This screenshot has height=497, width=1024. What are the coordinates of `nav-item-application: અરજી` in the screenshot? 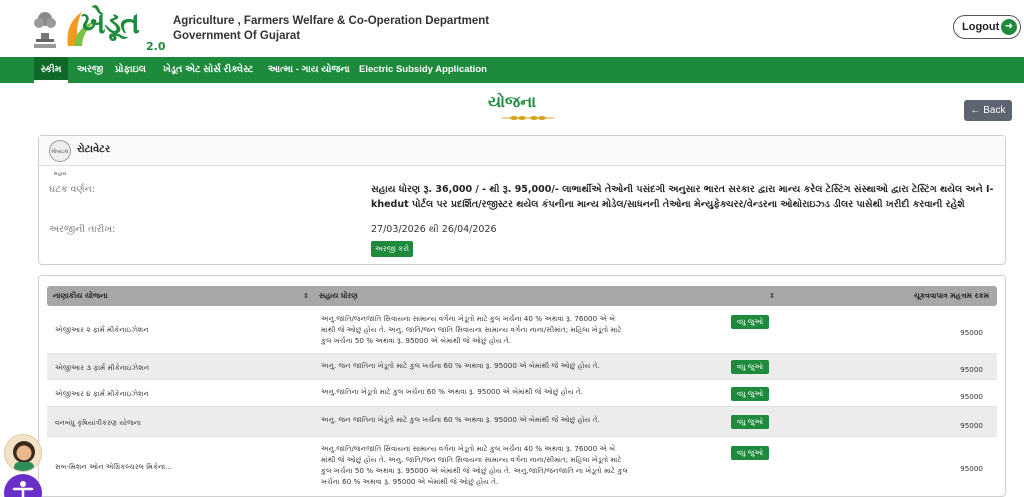 It's located at (90, 70).